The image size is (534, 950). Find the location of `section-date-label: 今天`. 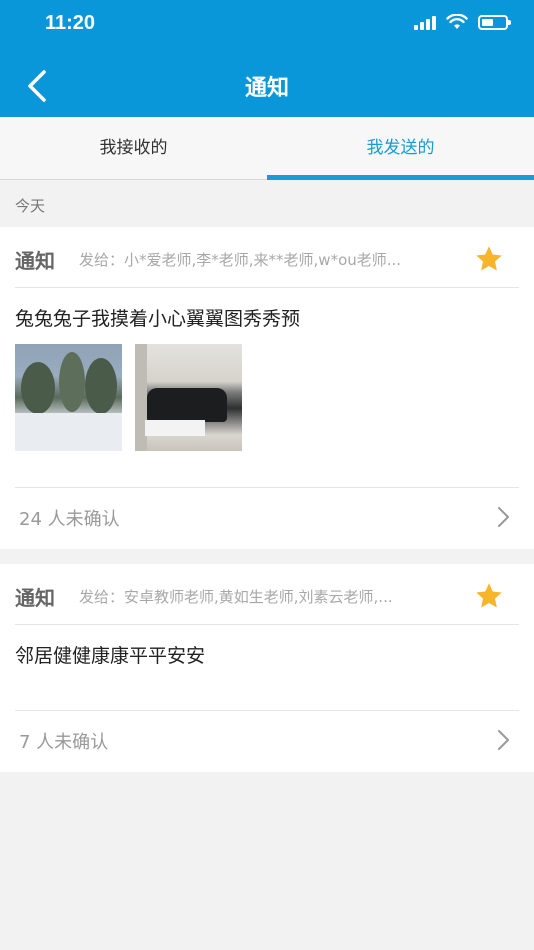

section-date-label: 今天 is located at coordinates (30, 206).